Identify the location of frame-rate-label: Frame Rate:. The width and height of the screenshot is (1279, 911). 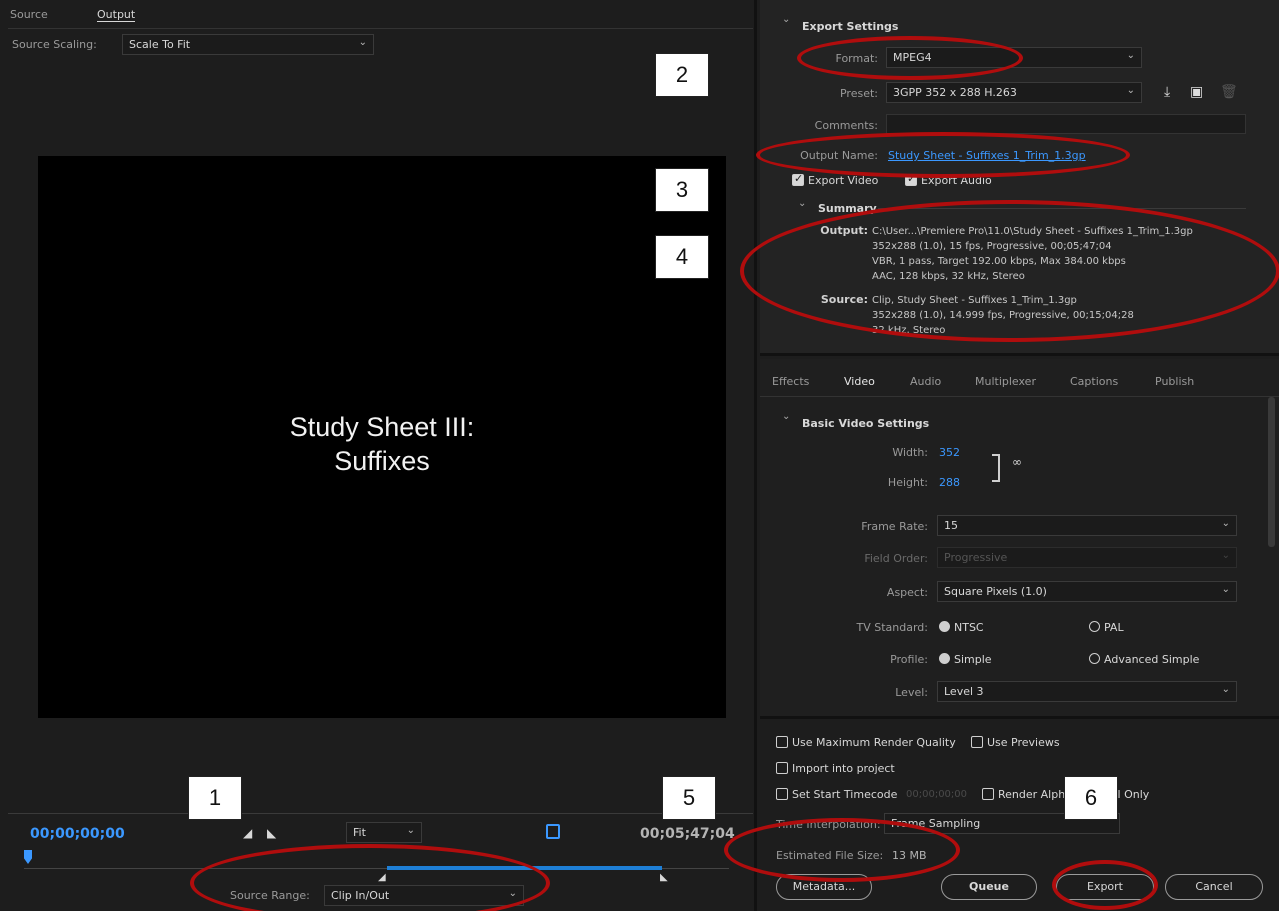
(894, 526).